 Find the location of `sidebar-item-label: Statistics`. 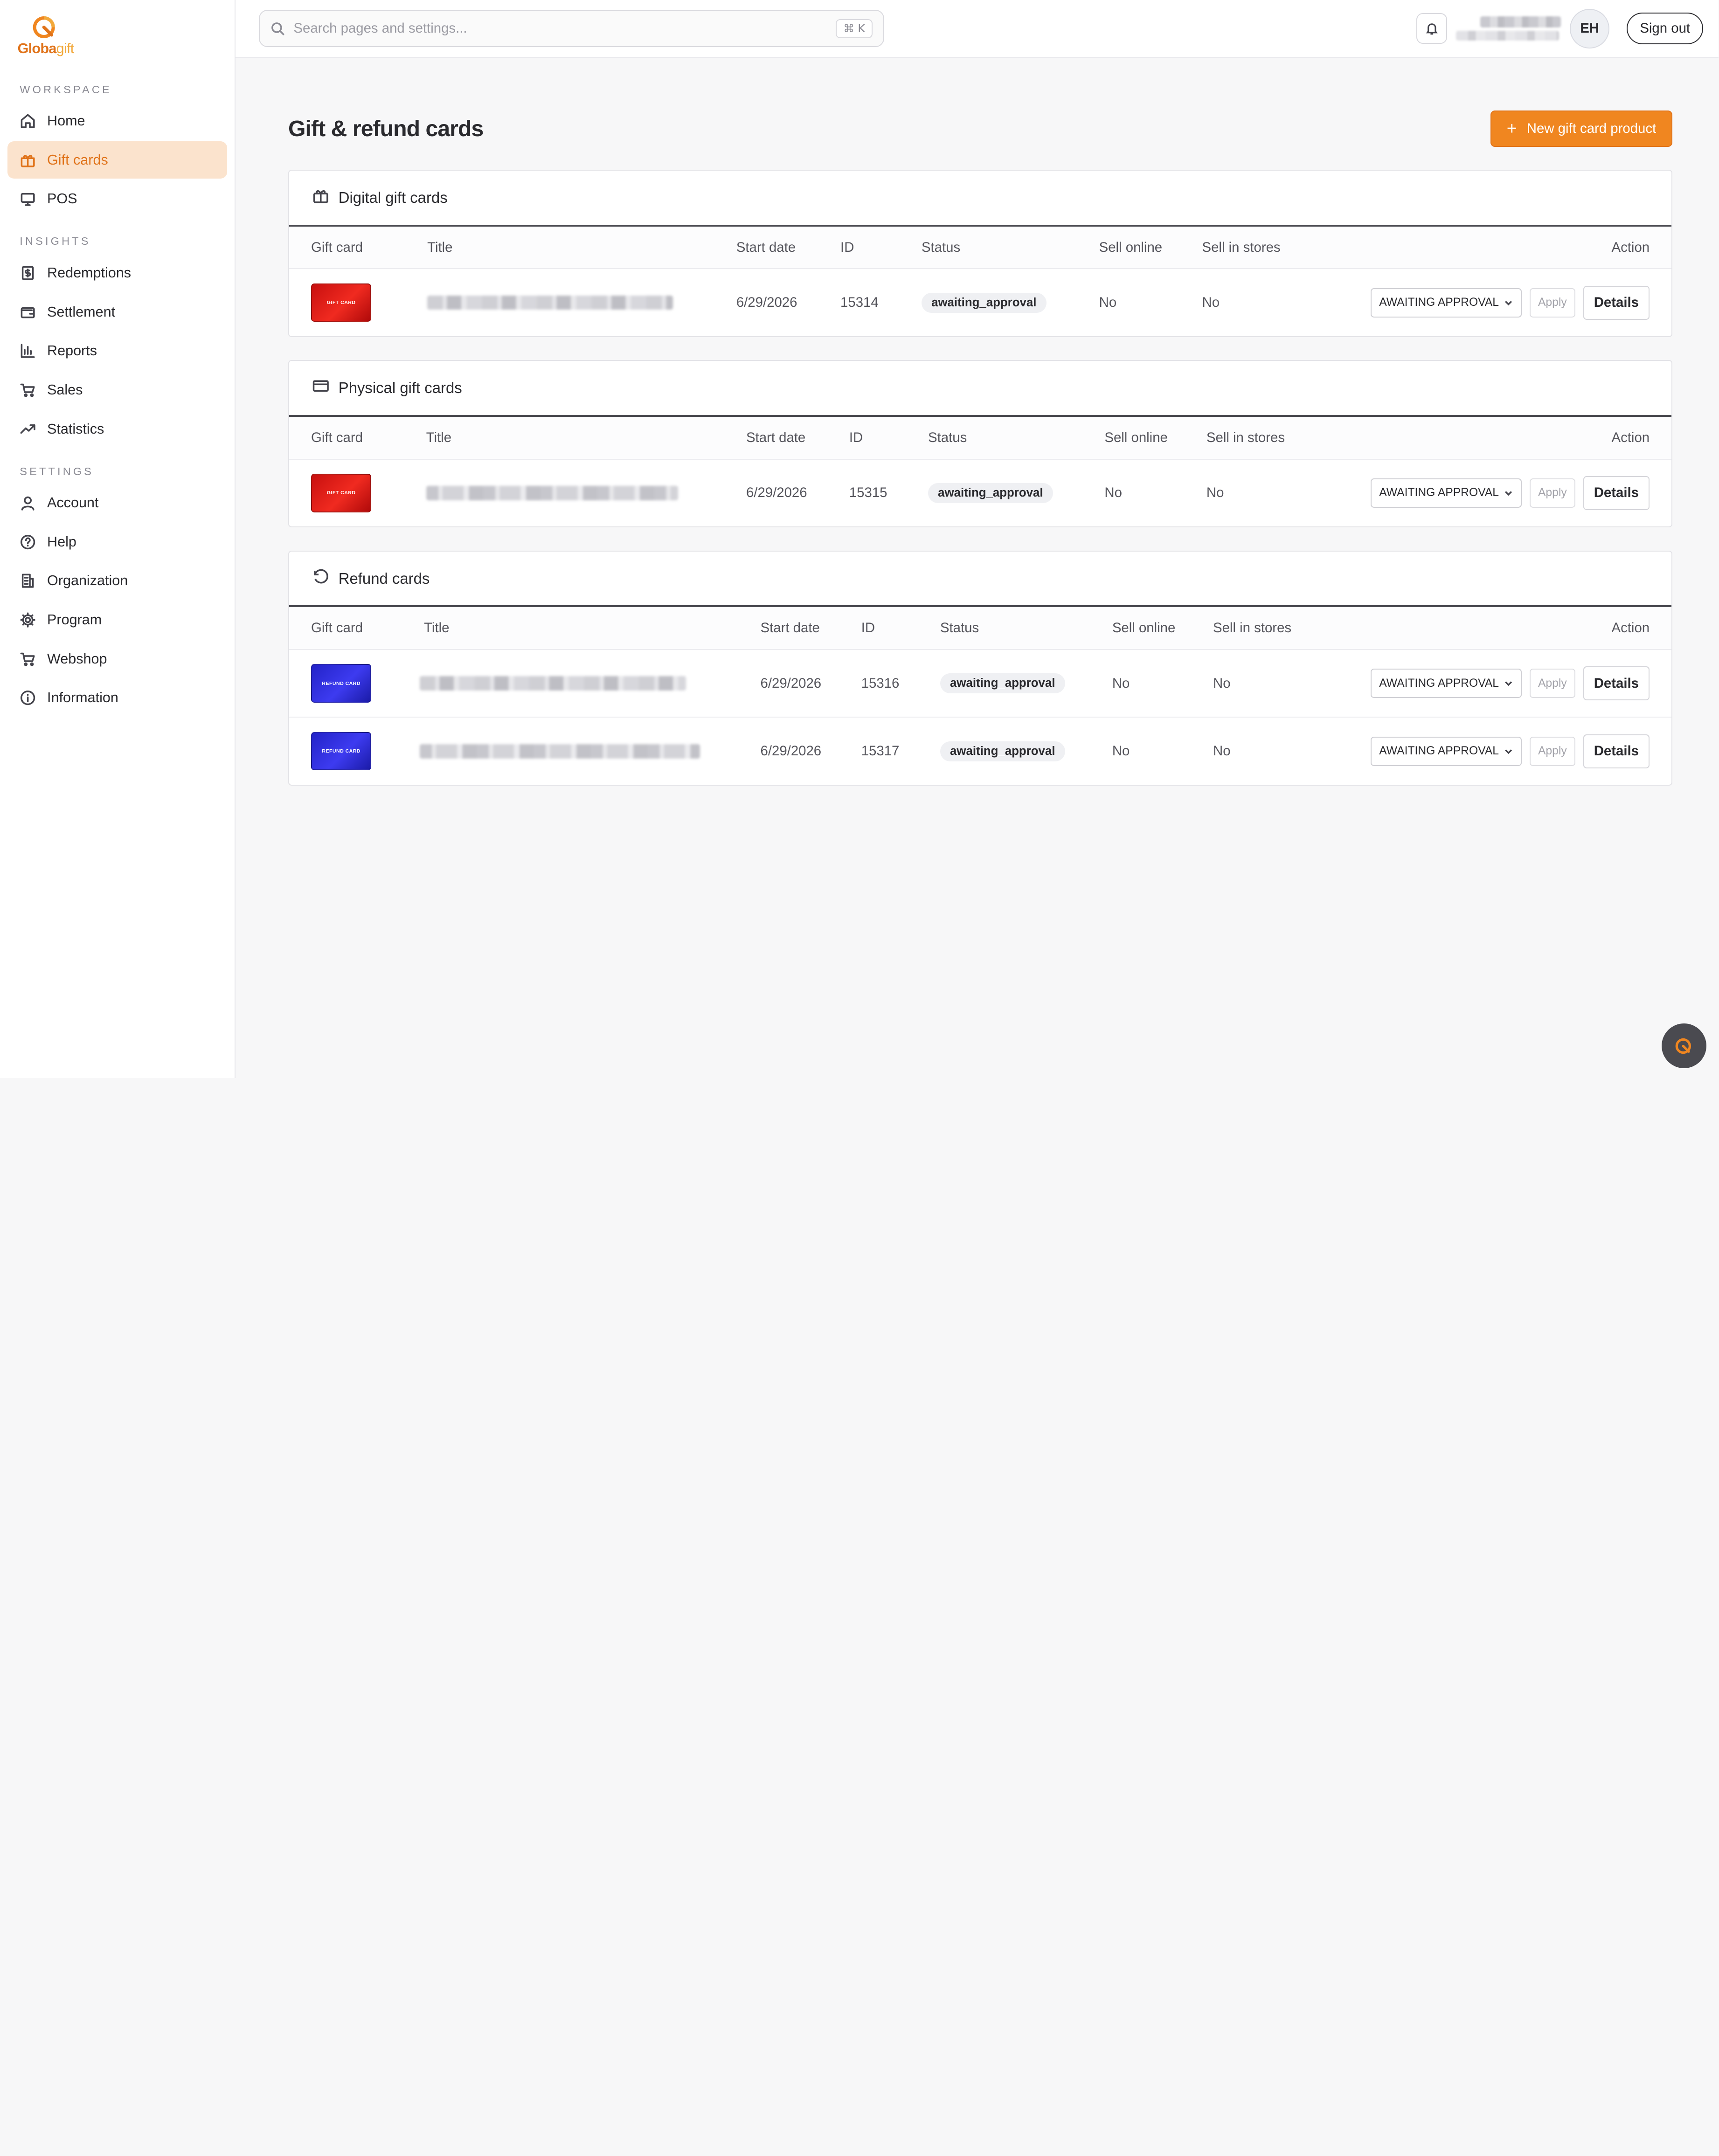

sidebar-item-label: Statistics is located at coordinates (75, 429).